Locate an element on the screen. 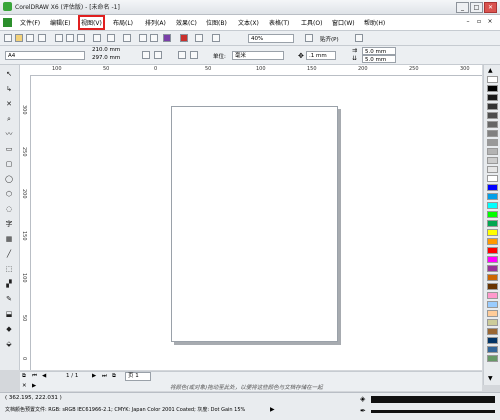  outline-color-swatch is located at coordinates (433, 411).